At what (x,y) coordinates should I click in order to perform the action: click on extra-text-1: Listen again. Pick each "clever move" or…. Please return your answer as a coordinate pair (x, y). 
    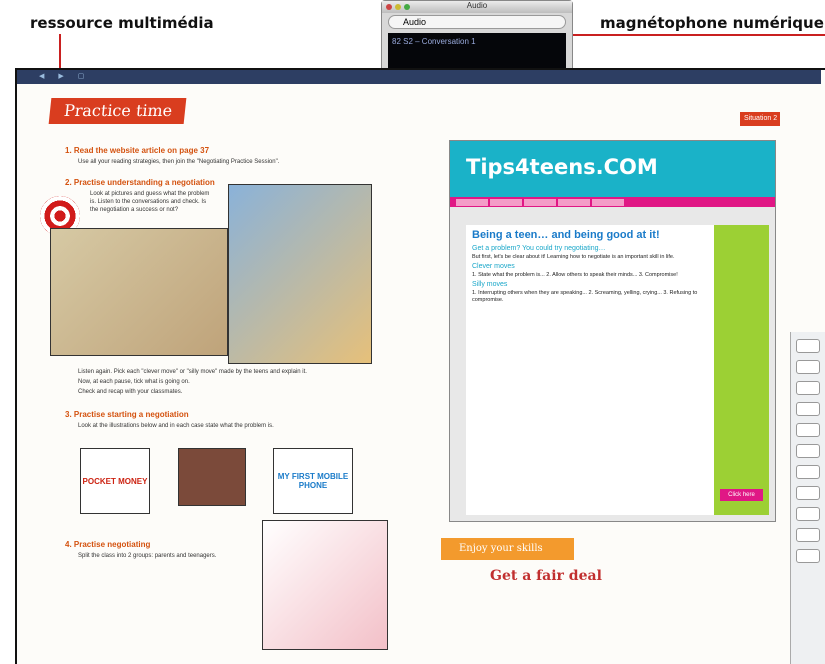
    Looking at the image, I should click on (192, 372).